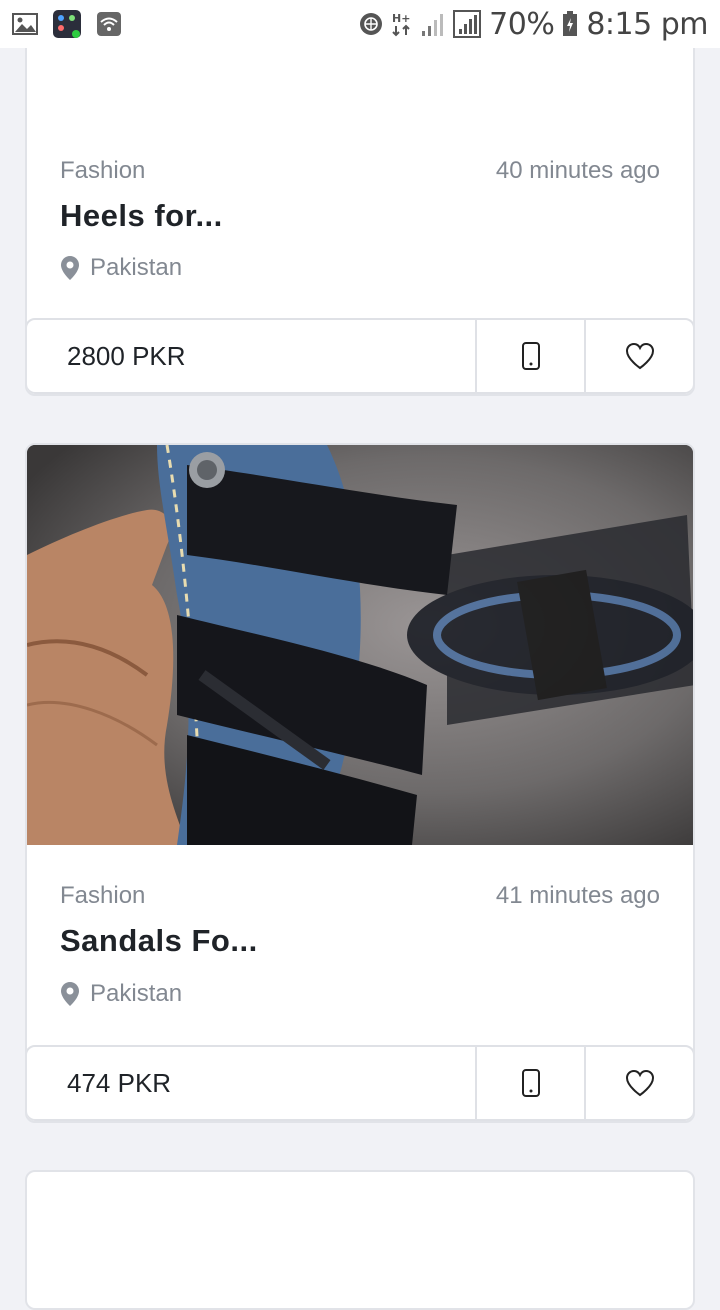 The height and width of the screenshot is (1310, 720). Describe the element at coordinates (109, 24) in the screenshot. I see `wifi-icon` at that location.